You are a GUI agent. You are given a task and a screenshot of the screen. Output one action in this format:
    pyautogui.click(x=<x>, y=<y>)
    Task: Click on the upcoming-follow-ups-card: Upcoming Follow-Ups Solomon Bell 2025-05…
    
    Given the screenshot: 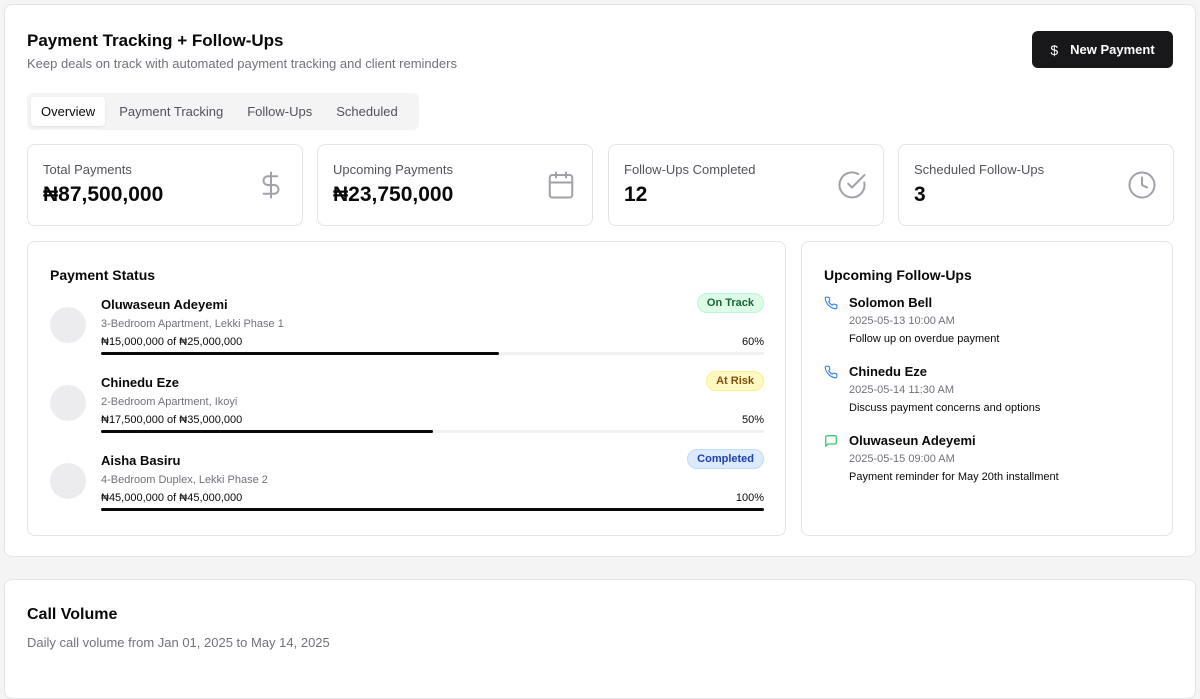 What is the action you would take?
    pyautogui.click(x=987, y=388)
    